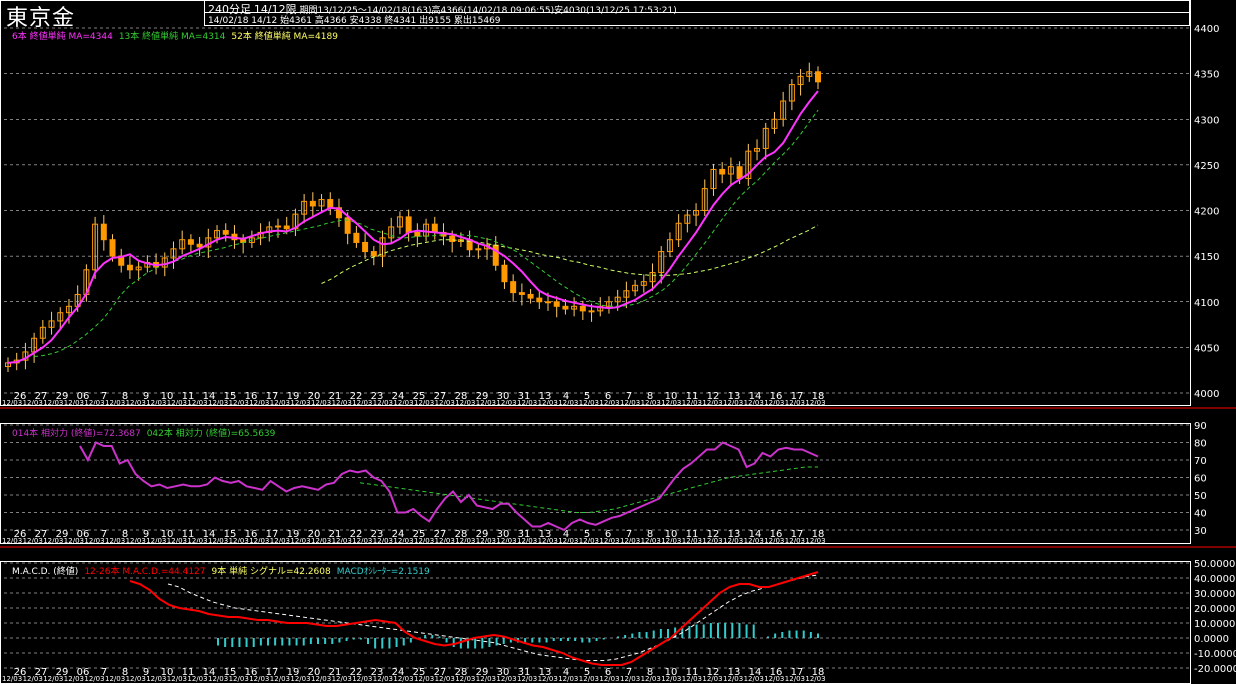 Image resolution: width=1236 pixels, height=684 pixels. I want to click on y-tick-label: 90, so click(1200, 426).